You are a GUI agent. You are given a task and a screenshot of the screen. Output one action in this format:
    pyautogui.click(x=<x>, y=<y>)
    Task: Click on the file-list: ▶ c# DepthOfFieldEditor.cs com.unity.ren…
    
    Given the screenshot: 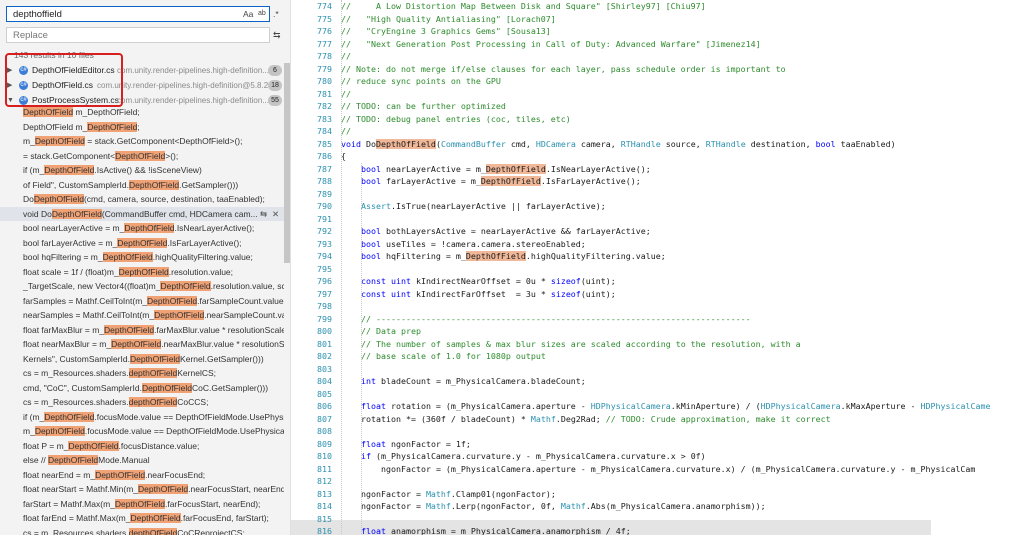 What is the action you would take?
    pyautogui.click(x=145, y=85)
    